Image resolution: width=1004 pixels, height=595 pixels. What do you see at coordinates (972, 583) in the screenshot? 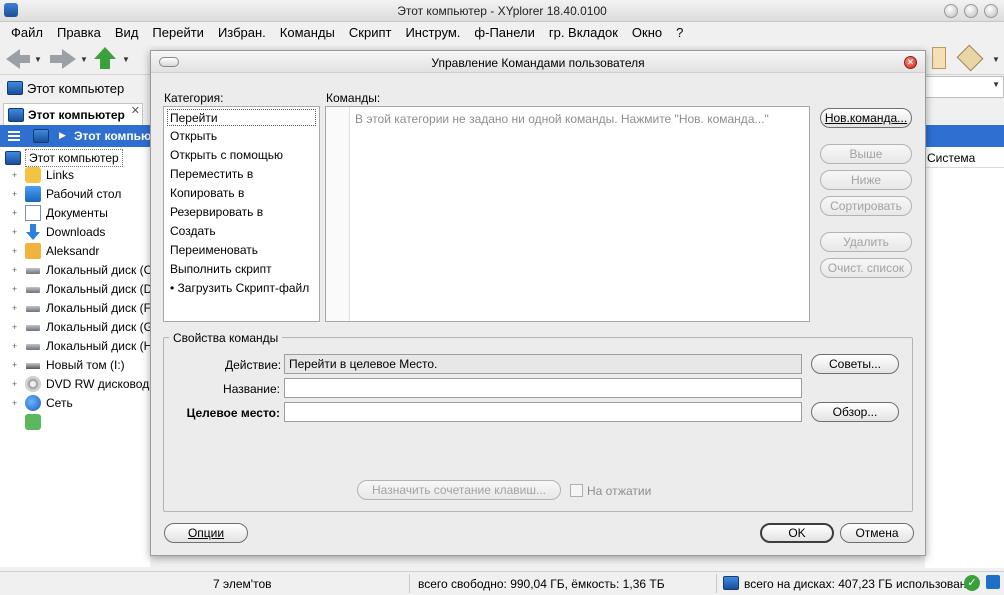
I see `check-icon: ✓` at bounding box center [972, 583].